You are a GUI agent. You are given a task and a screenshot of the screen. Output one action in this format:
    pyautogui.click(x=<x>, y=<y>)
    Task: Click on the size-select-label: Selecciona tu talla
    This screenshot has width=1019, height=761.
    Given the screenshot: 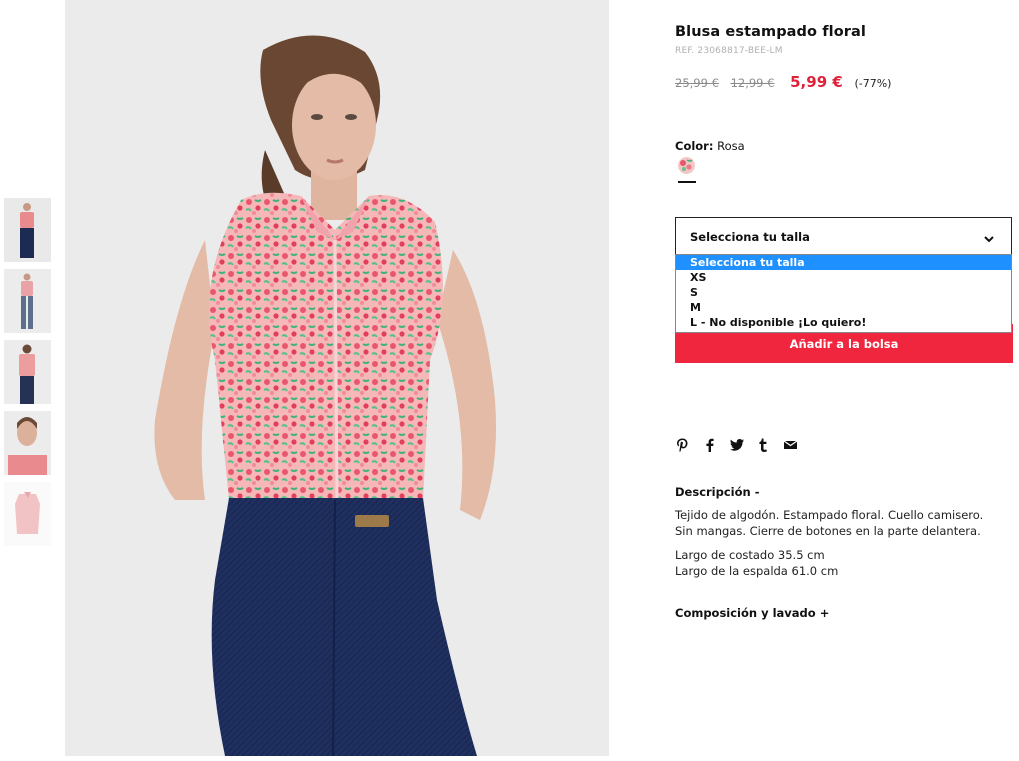 What is the action you would take?
    pyautogui.click(x=750, y=237)
    